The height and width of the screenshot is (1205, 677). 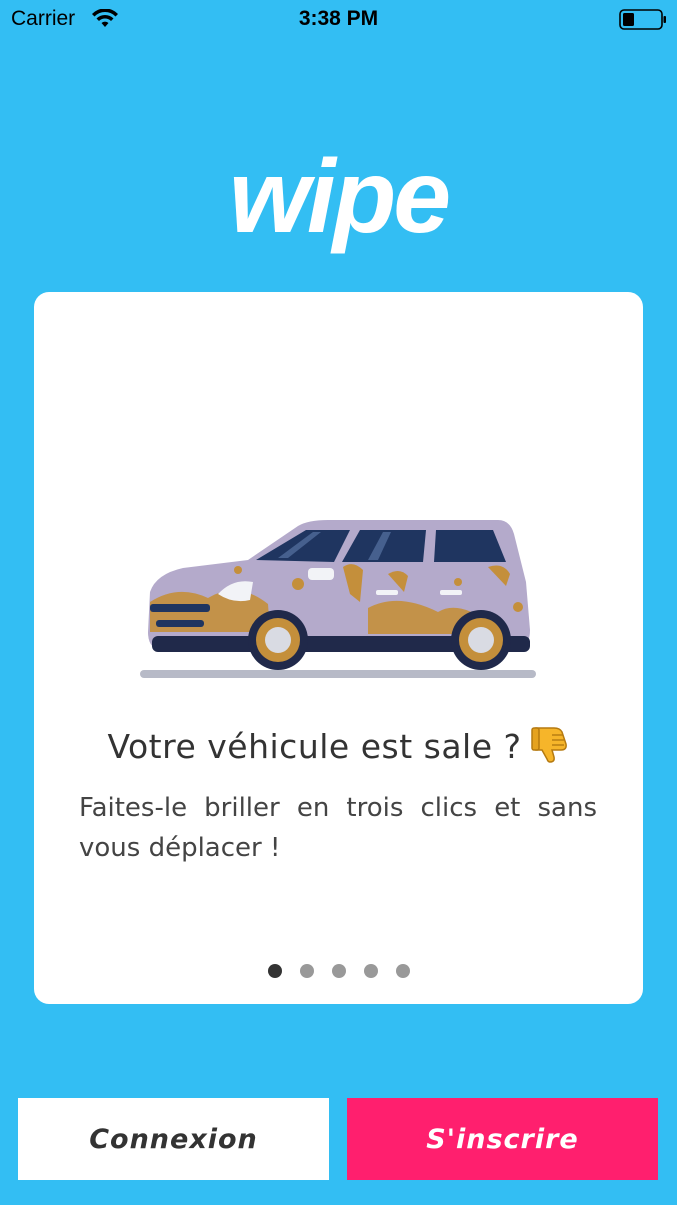 I want to click on page-indicator, so click(x=338, y=971).